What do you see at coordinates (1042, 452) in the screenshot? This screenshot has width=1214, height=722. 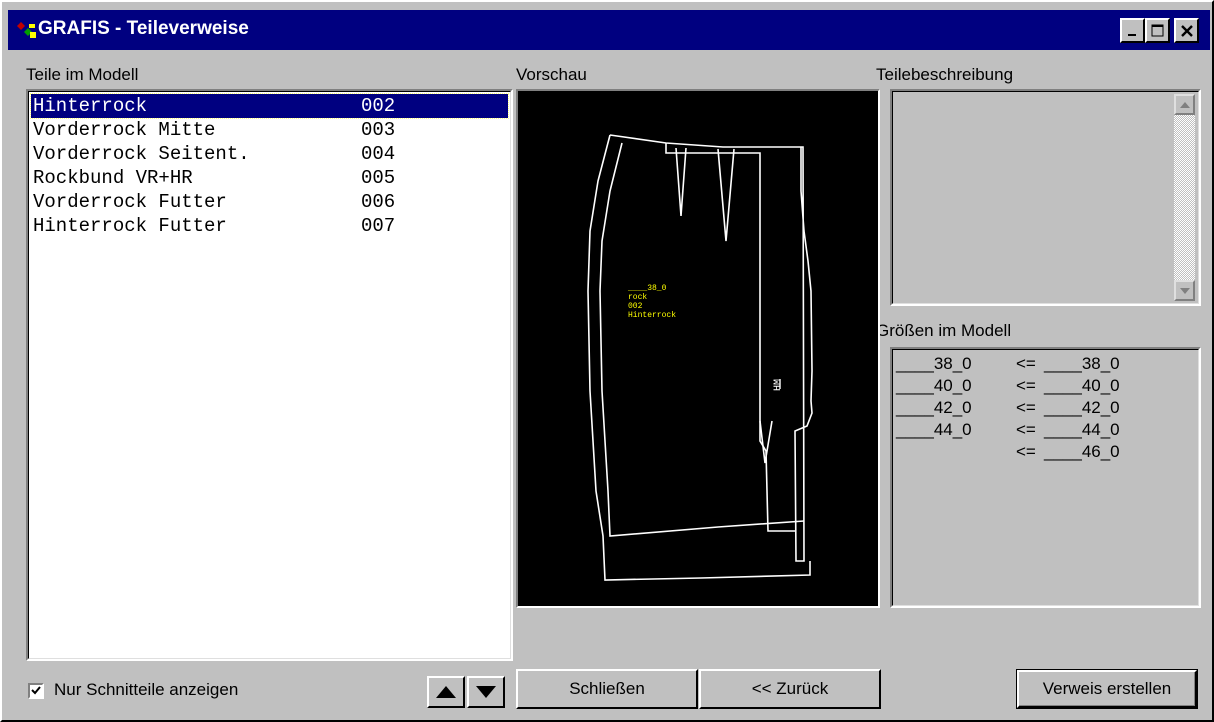 I see `size-row: <= ____46_0` at bounding box center [1042, 452].